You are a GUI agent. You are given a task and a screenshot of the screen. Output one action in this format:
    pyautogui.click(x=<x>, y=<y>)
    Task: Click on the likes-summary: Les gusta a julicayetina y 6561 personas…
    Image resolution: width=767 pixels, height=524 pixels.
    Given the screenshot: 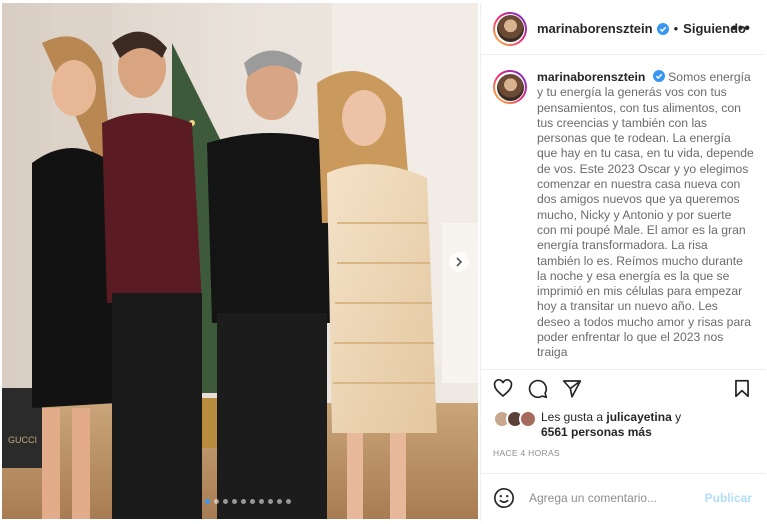 What is the action you would take?
    pyautogui.click(x=587, y=425)
    